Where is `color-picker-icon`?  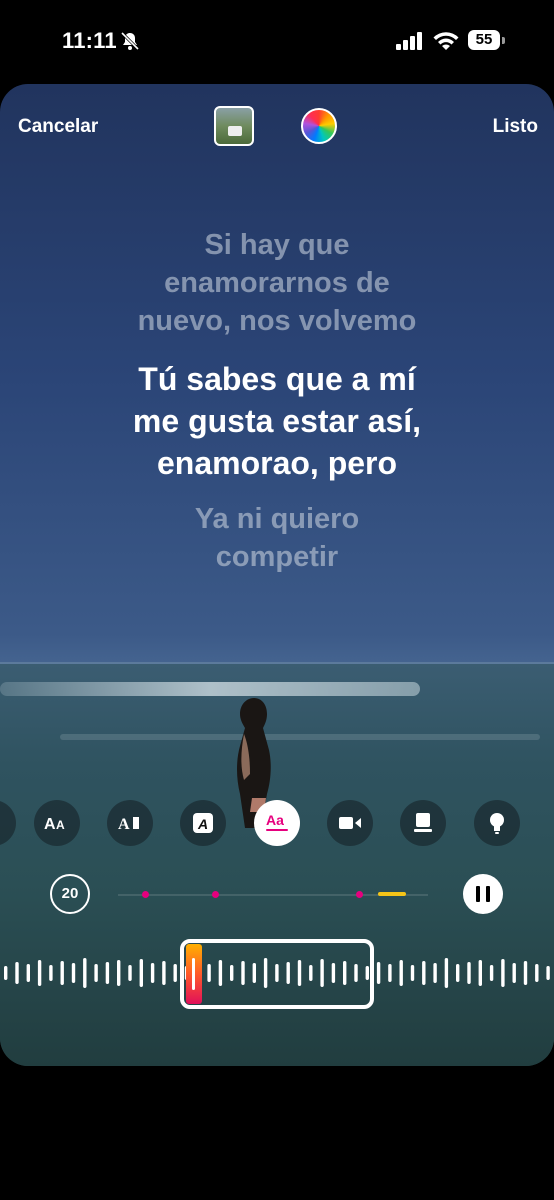
color-picker-icon is located at coordinates (319, 126).